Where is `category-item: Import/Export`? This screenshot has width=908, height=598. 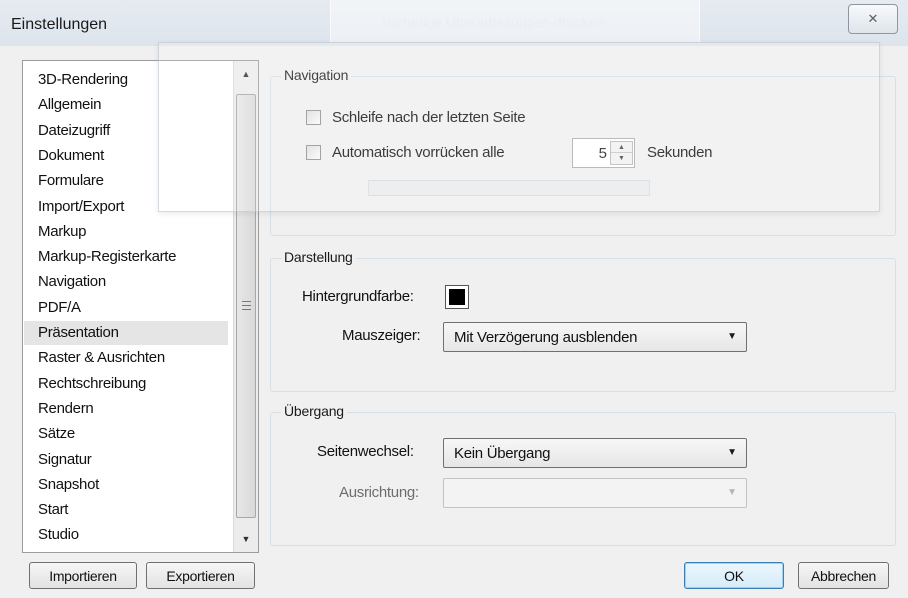
category-item: Import/Export is located at coordinates (126, 207).